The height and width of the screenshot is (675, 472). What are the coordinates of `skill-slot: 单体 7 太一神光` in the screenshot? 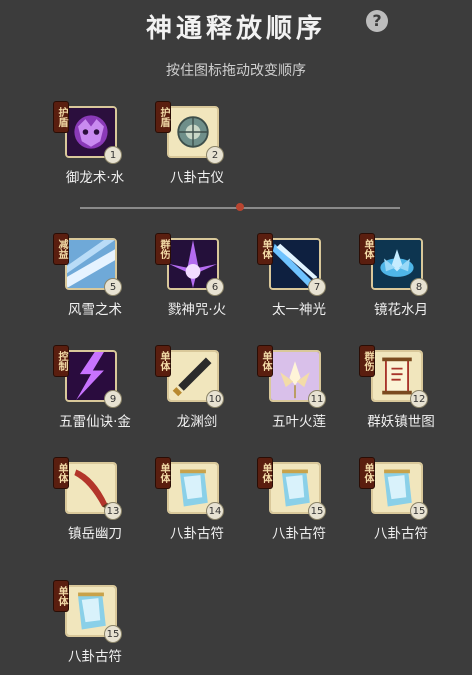 It's located at (299, 281).